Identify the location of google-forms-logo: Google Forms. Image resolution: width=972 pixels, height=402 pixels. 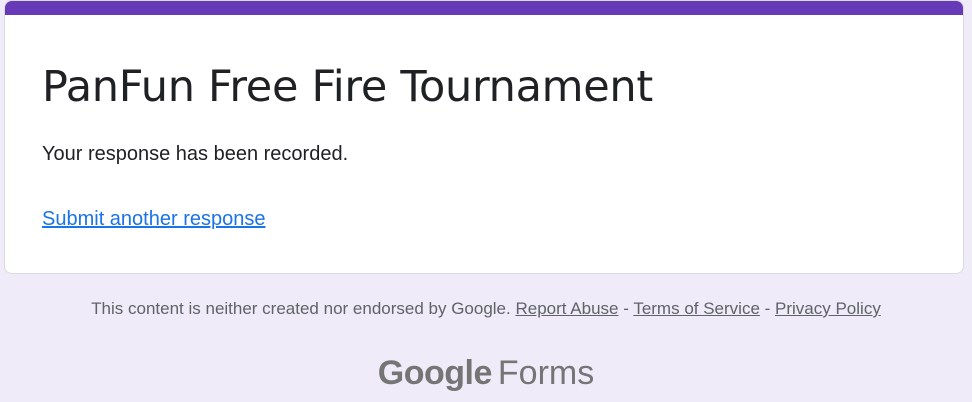
(486, 373).